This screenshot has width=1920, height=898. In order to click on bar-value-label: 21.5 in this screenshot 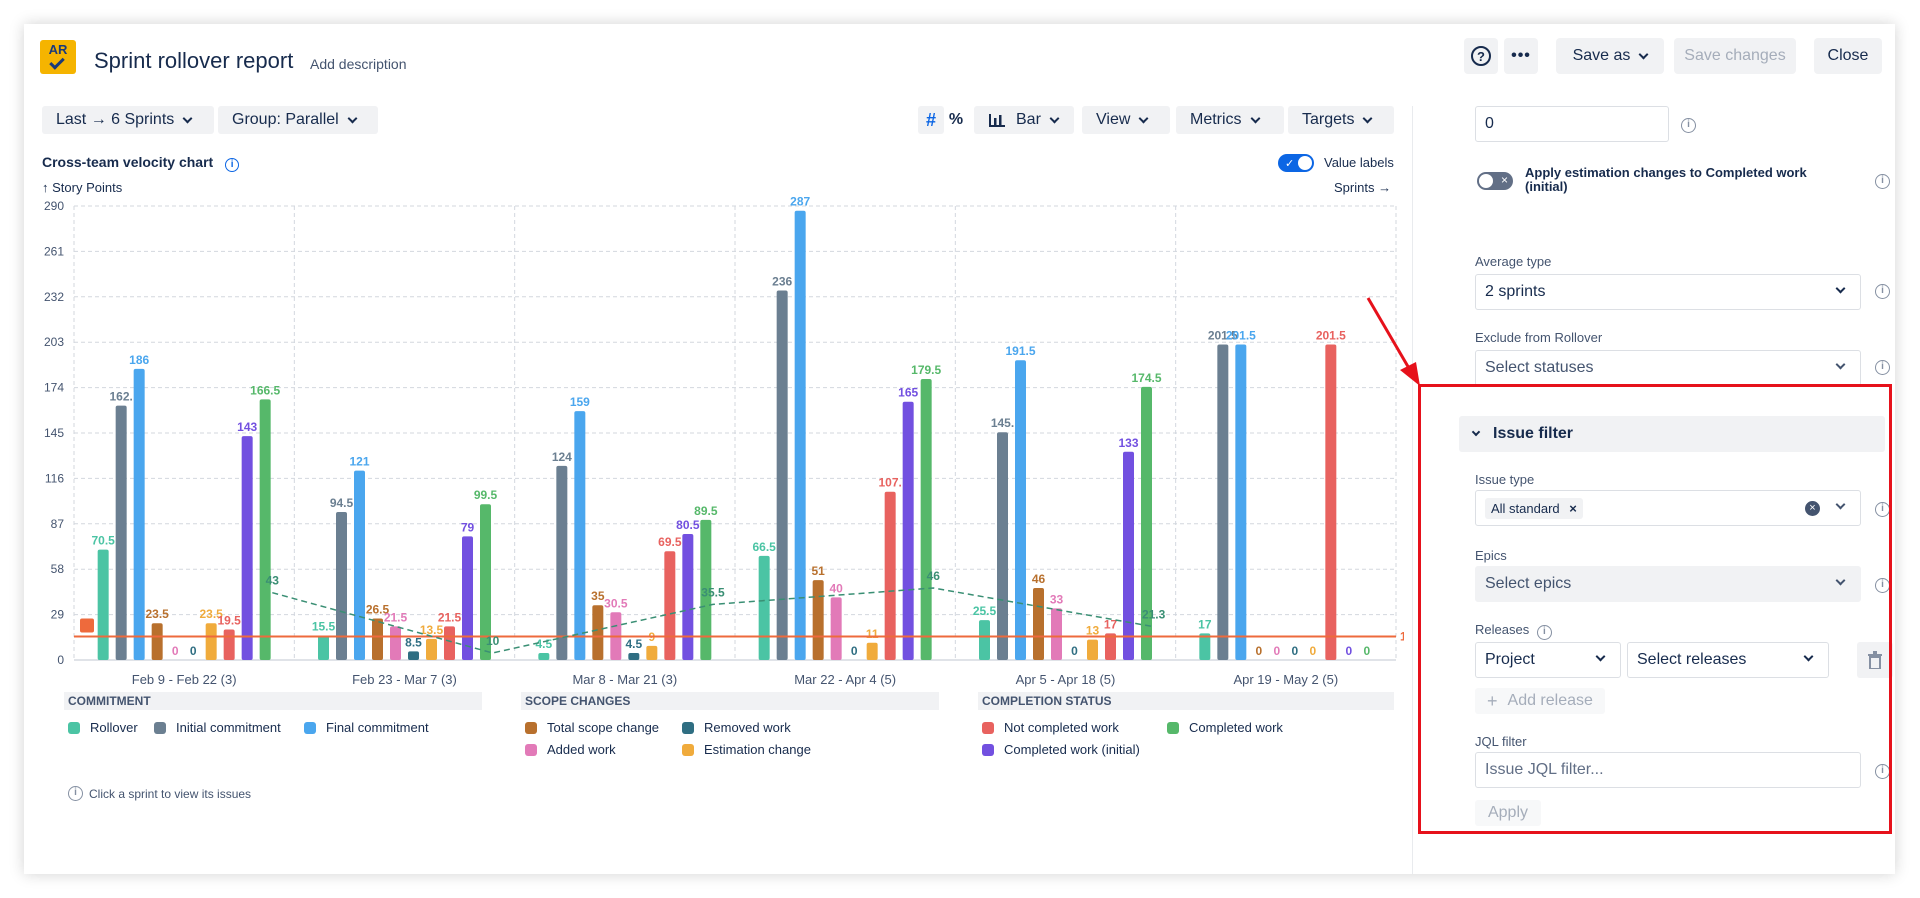, I will do `click(450, 617)`.